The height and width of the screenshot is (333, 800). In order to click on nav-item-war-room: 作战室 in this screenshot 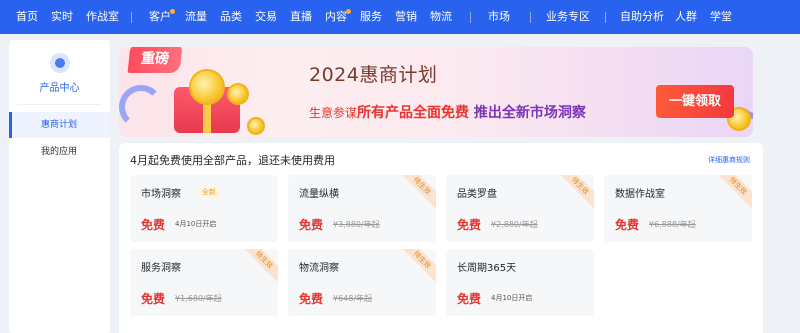, I will do `click(102, 17)`.